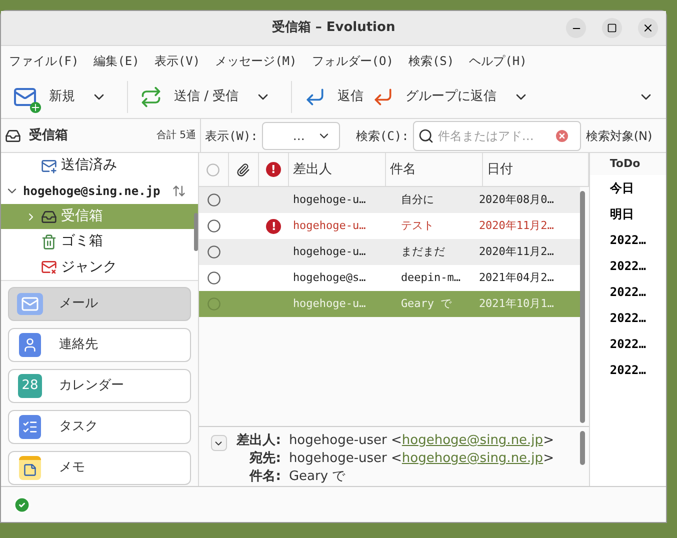 Image resolution: width=677 pixels, height=538 pixels. What do you see at coordinates (22, 505) in the screenshot?
I see `status-ok-icon` at bounding box center [22, 505].